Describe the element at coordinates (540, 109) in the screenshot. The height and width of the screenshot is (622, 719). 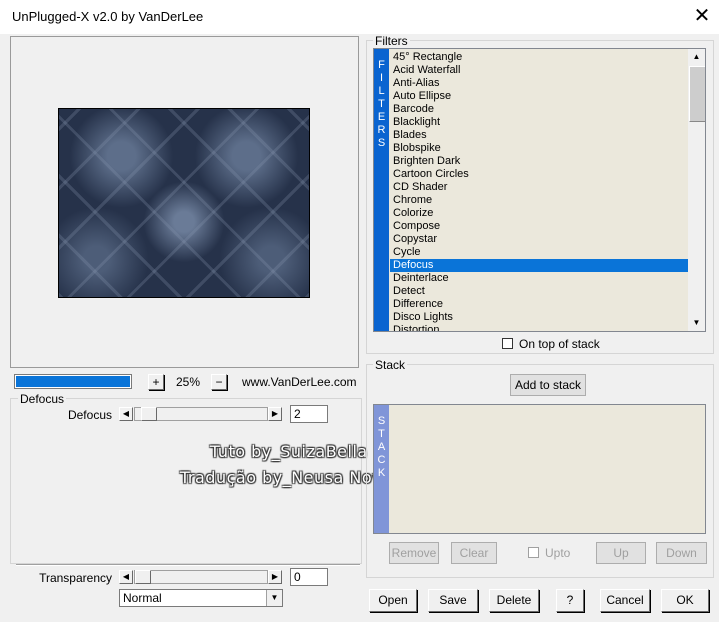
I see `filter-list-item: Barcode` at that location.